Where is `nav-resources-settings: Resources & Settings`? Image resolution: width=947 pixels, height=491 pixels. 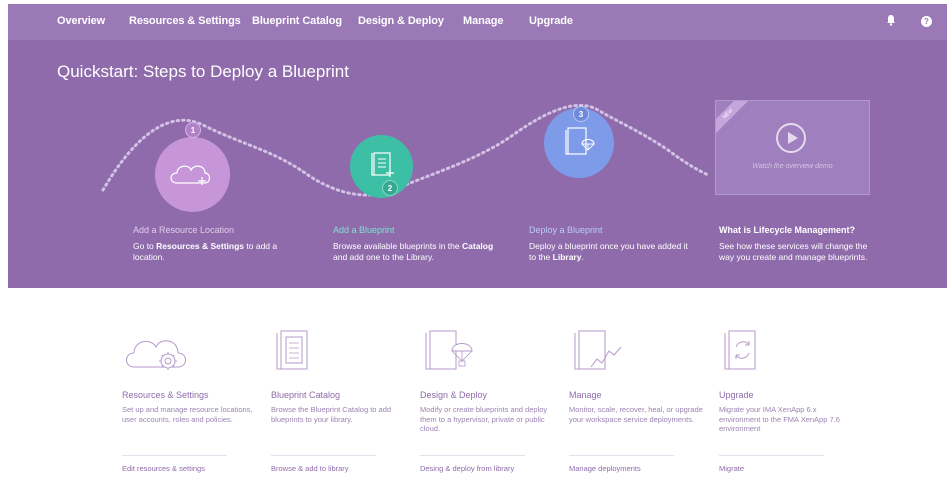 nav-resources-settings: Resources & Settings is located at coordinates (185, 21).